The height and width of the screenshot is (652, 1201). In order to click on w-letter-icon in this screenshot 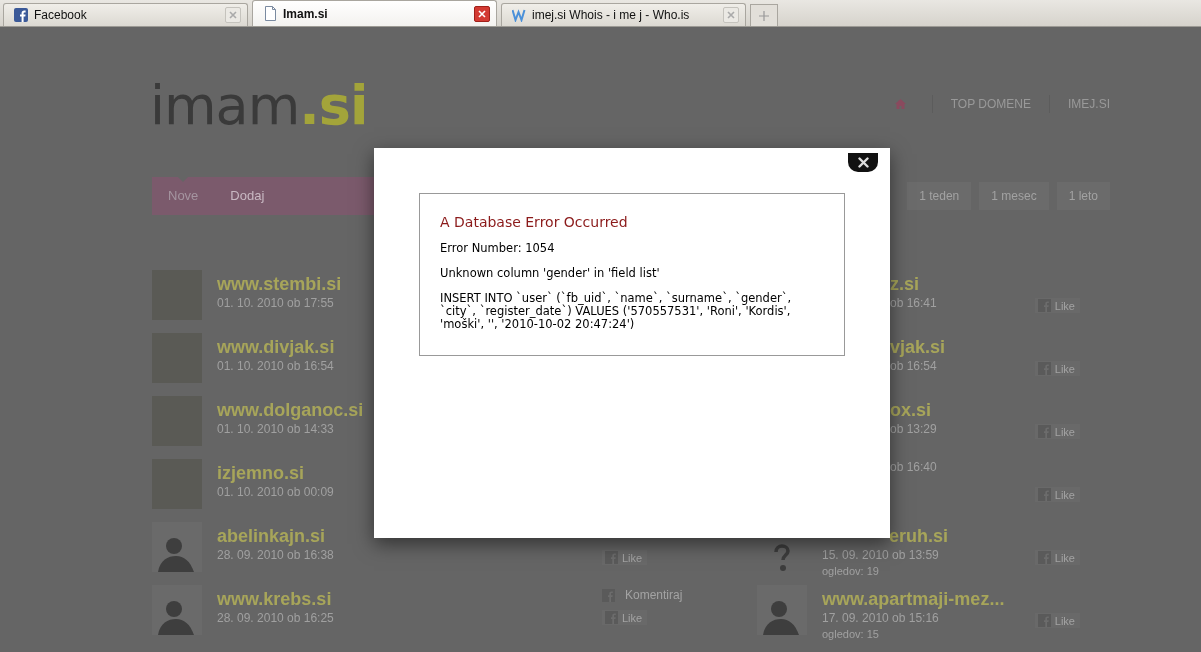, I will do `click(519, 15)`.